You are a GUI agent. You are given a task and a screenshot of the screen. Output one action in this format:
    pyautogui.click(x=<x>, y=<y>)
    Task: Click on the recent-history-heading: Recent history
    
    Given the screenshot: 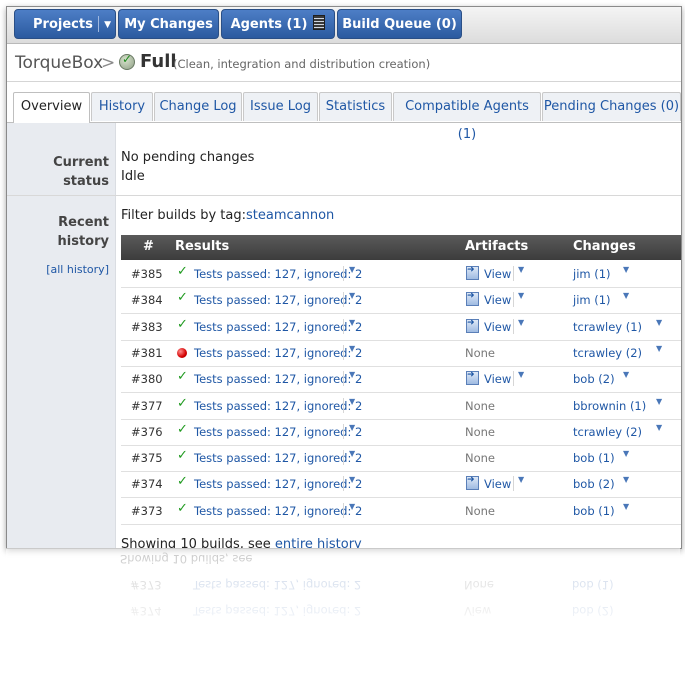 What is the action you would take?
    pyautogui.click(x=83, y=232)
    